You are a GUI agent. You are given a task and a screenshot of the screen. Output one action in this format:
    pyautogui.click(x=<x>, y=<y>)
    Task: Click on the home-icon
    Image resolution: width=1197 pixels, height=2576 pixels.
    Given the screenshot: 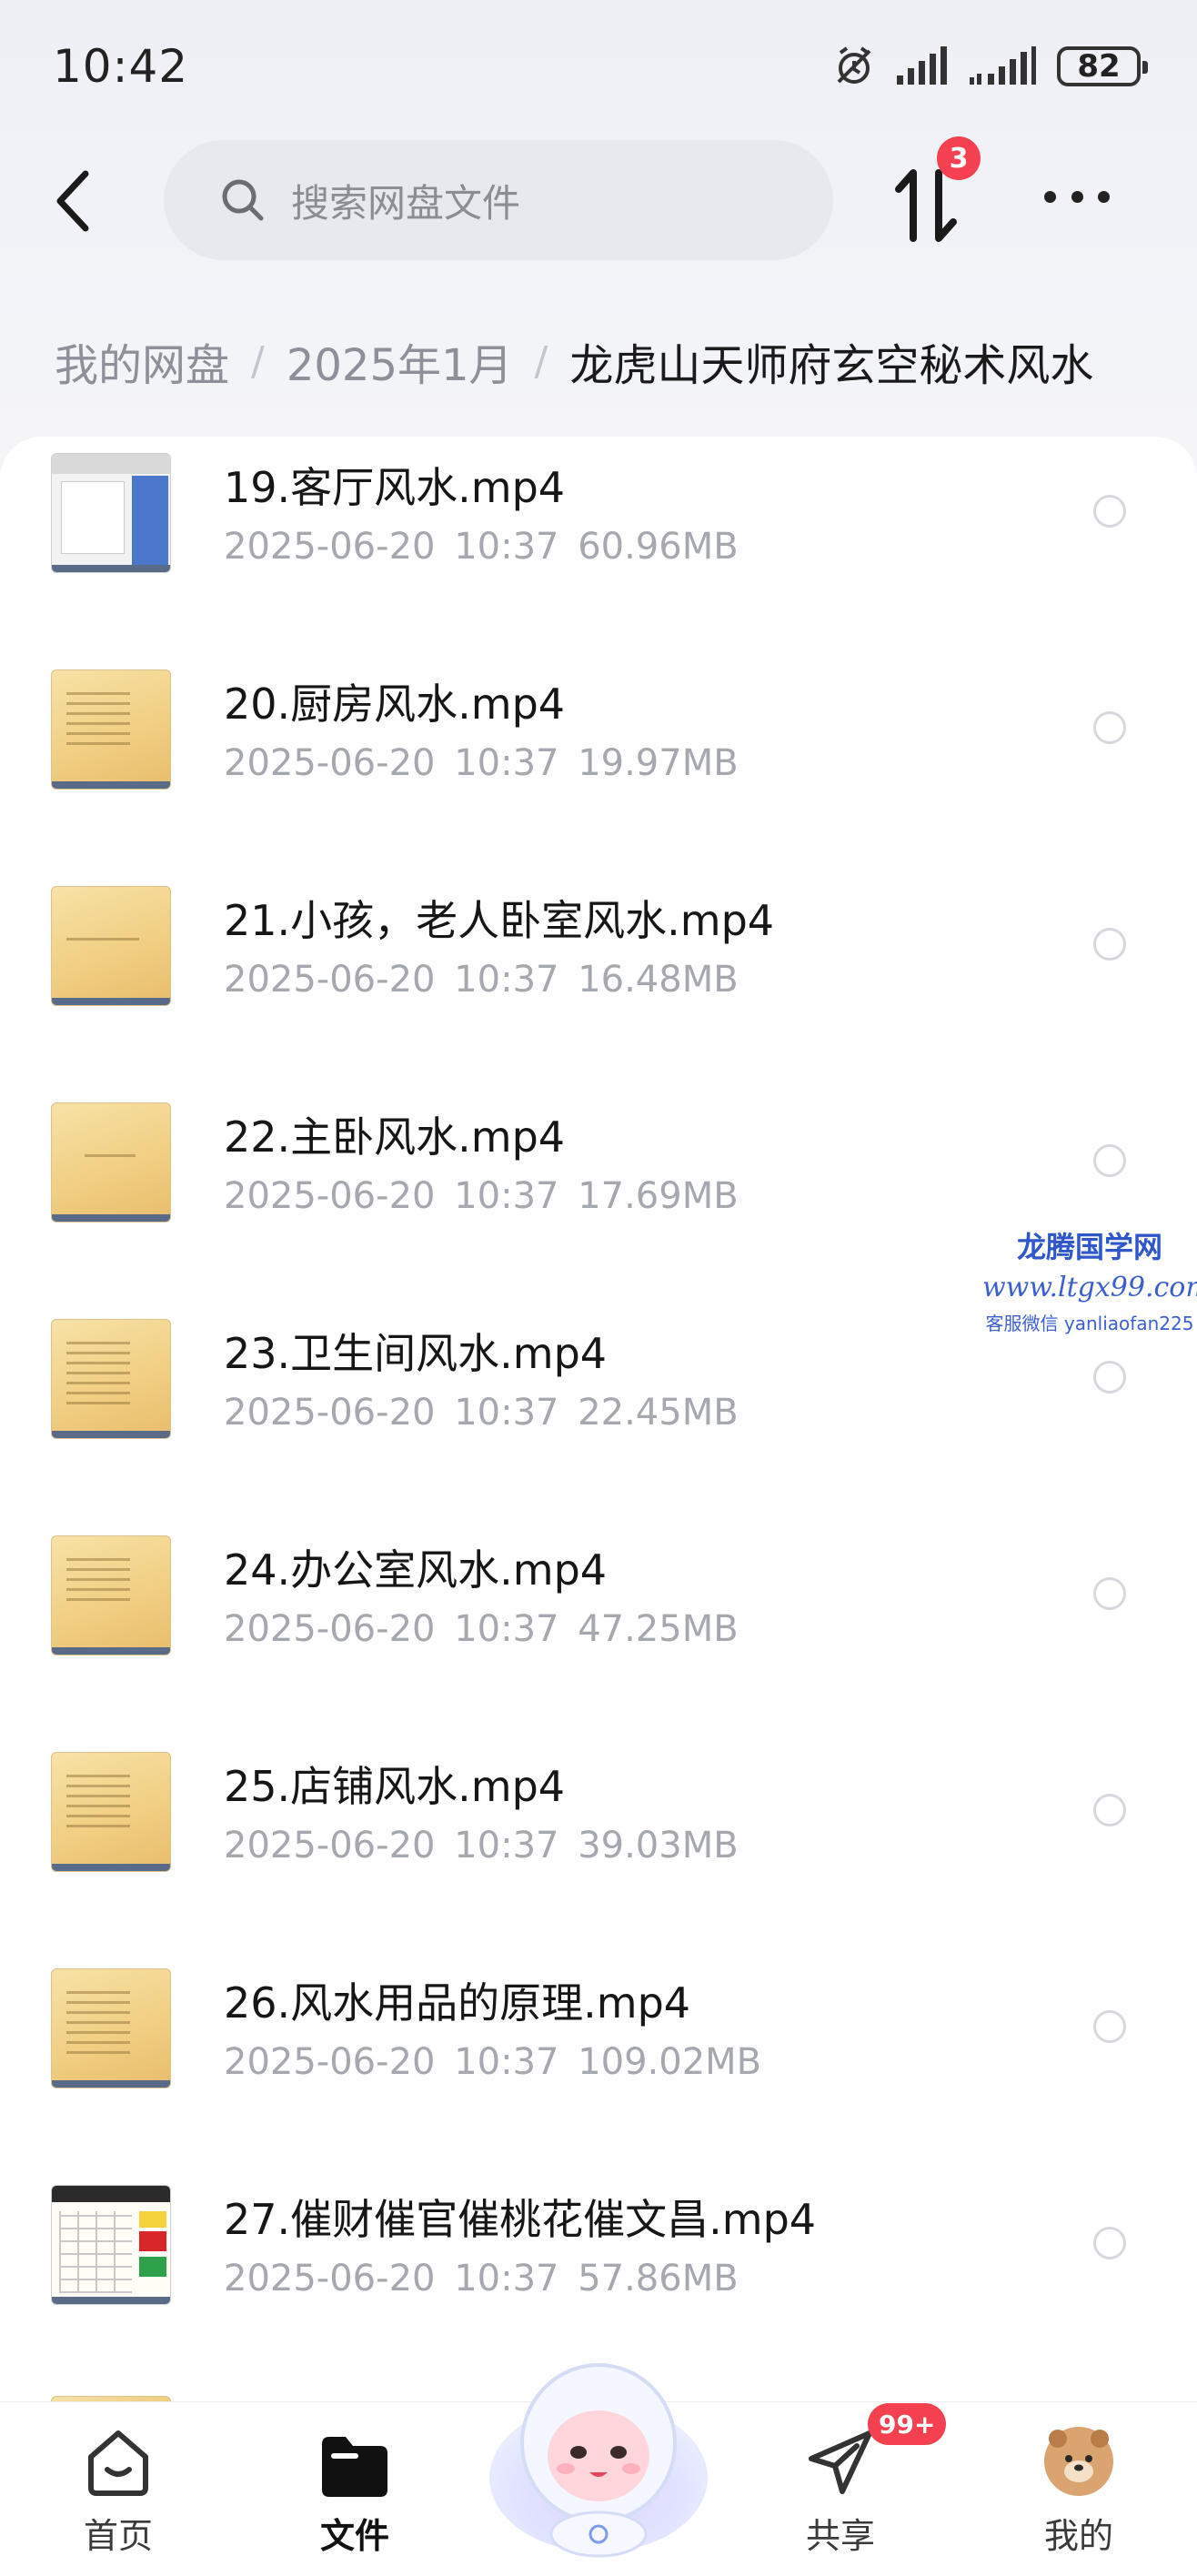 What is the action you would take?
    pyautogui.click(x=118, y=2463)
    